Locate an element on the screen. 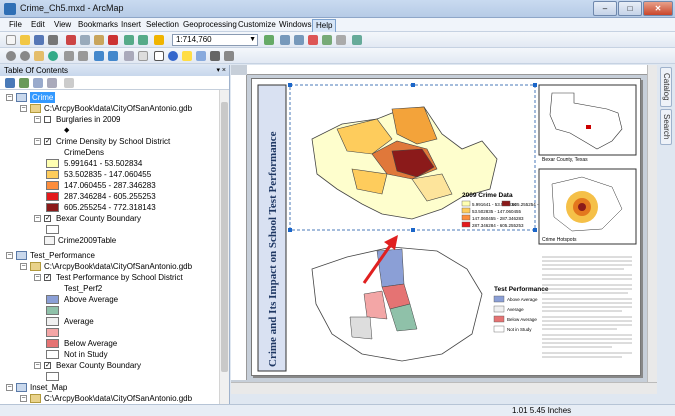  arctoolbox-icon is located at coordinates (327, 40).